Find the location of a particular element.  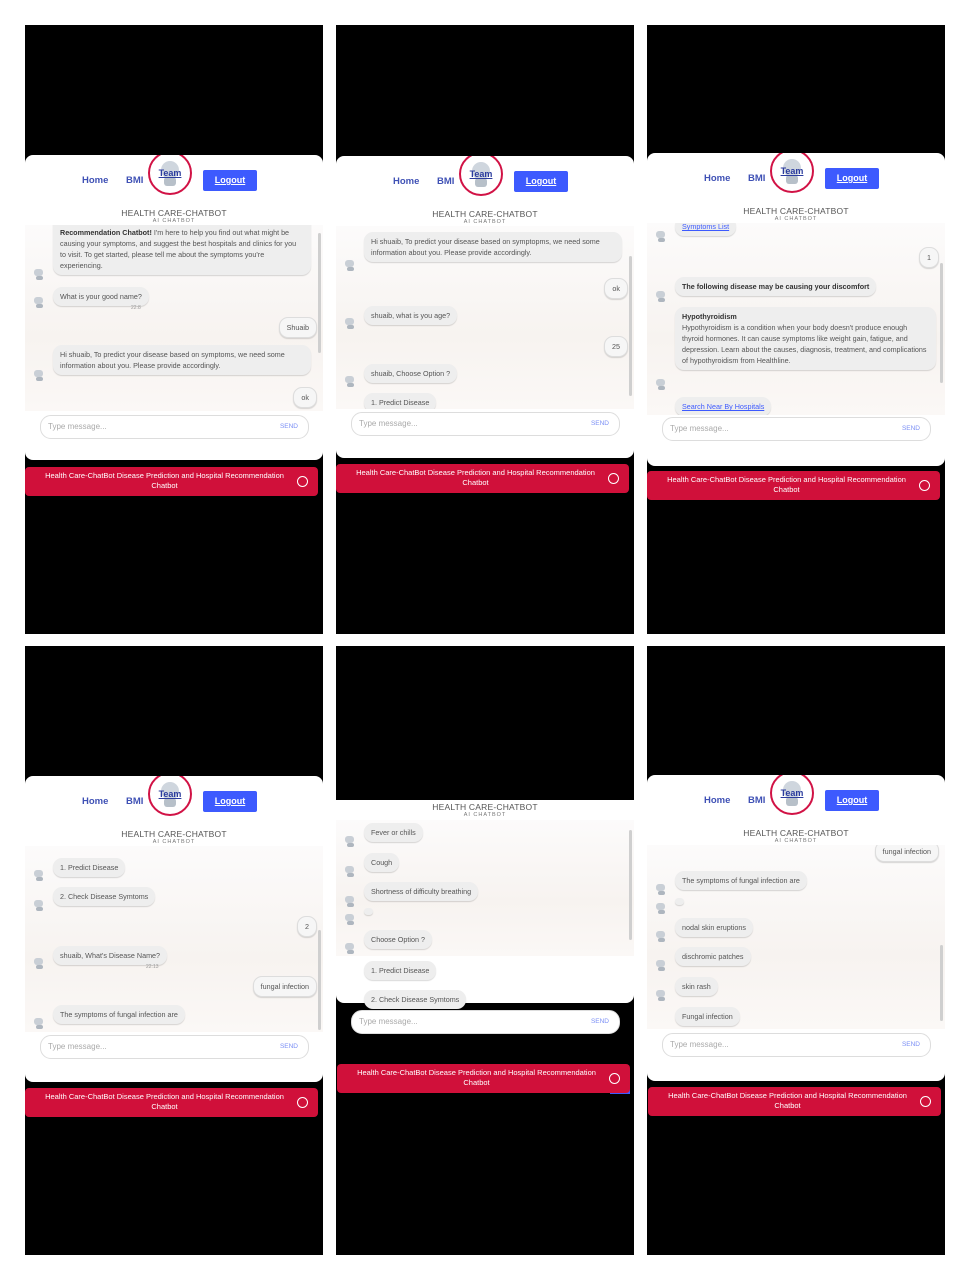

team-label: Team is located at coordinates (481, 174).